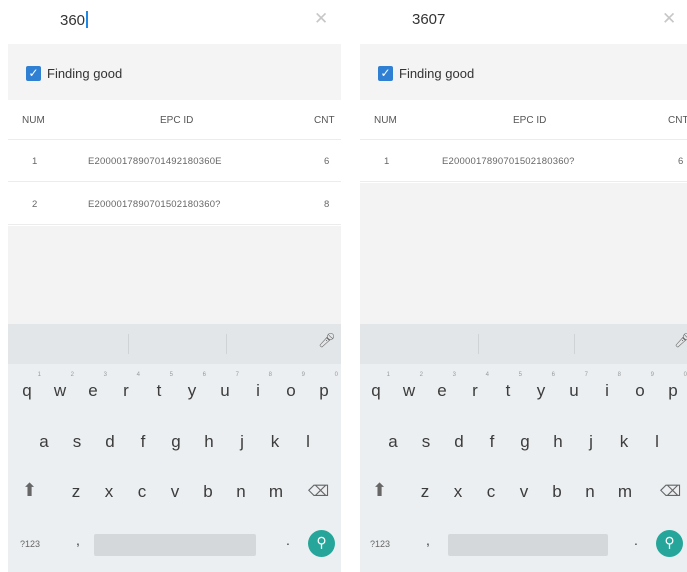 This screenshot has width=687, height=572. Describe the element at coordinates (174, 275) in the screenshot. I see `list-empty-area` at that location.